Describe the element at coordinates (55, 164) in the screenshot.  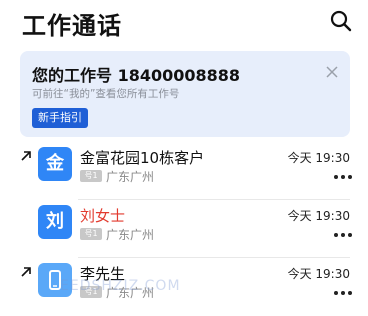
I see `avatar: 金` at that location.